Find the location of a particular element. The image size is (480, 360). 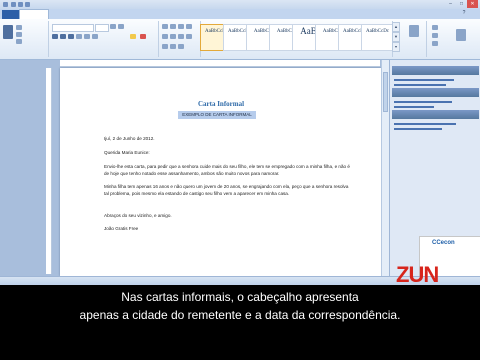

word-logo-icon is located at coordinates (5, 4).